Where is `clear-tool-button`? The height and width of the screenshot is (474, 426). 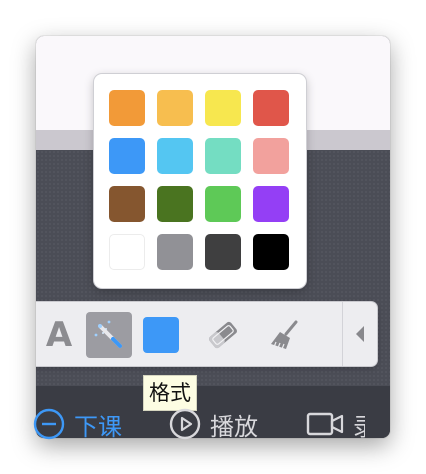 clear-tool-button is located at coordinates (285, 335).